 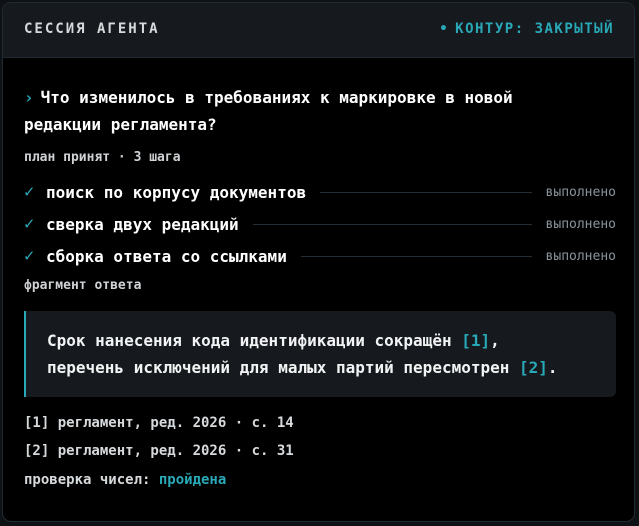 What do you see at coordinates (29, 97) in the screenshot?
I see `chevron-right-icon: ›` at bounding box center [29, 97].